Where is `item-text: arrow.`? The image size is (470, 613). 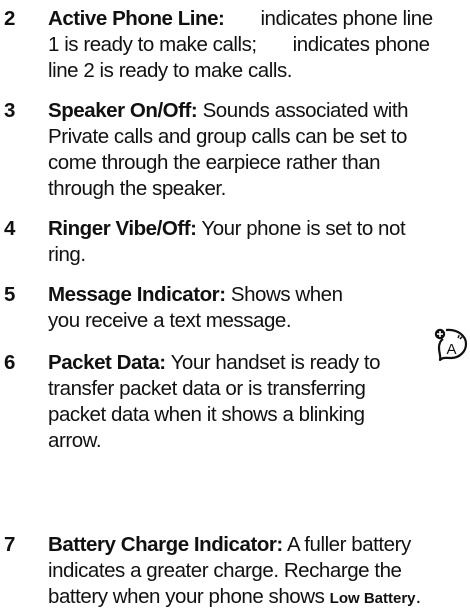
item-text: arrow. is located at coordinates (75, 440).